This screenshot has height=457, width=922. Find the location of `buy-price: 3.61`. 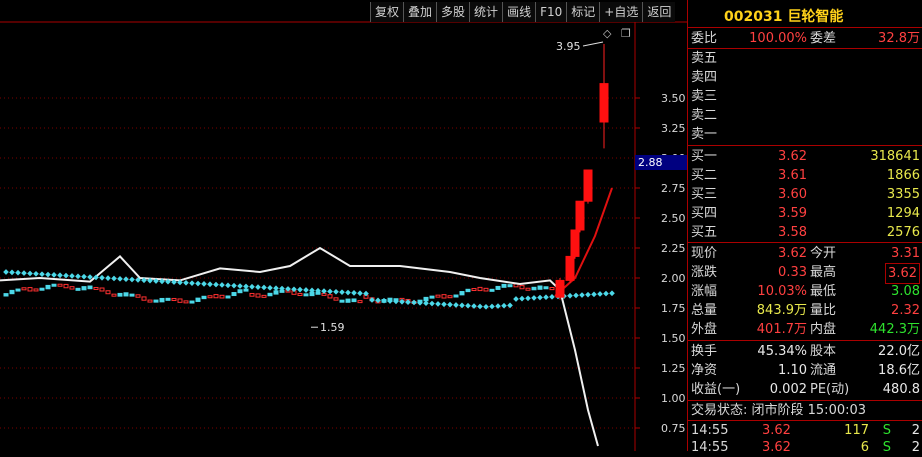

buy-price: 3.61 is located at coordinates (792, 175).